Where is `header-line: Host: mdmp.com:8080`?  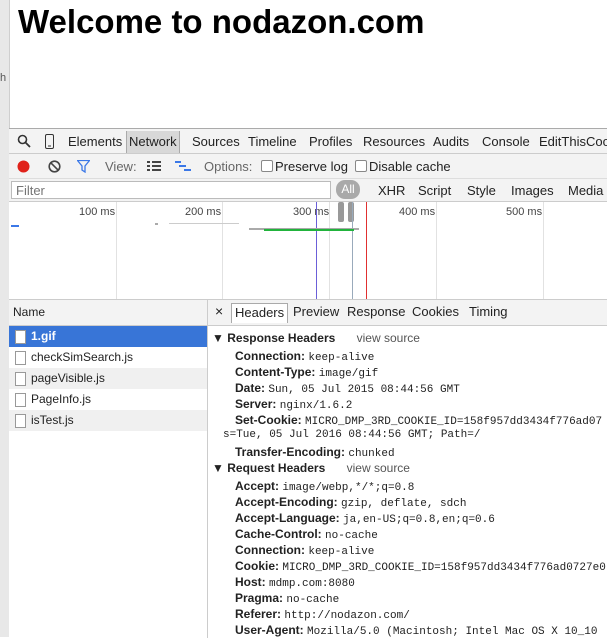
header-line: Host: mdmp.com:8080 is located at coordinates (295, 582).